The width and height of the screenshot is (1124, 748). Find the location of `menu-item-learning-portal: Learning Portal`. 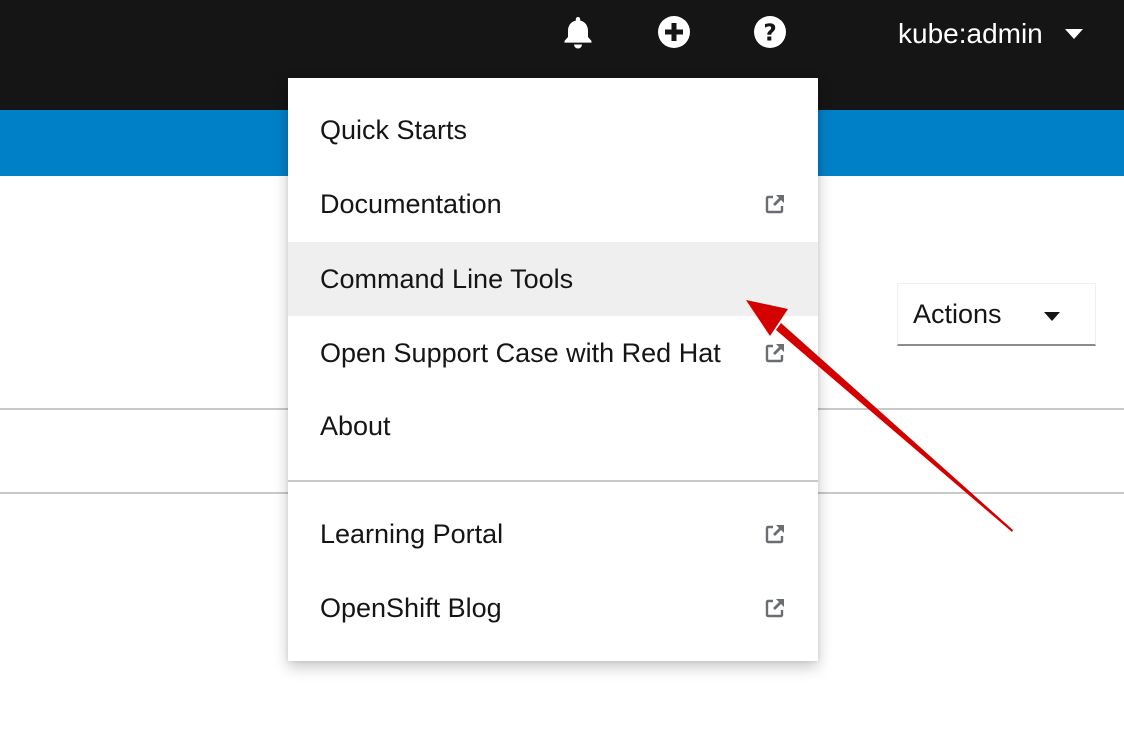

menu-item-learning-portal: Learning Portal is located at coordinates (553, 534).